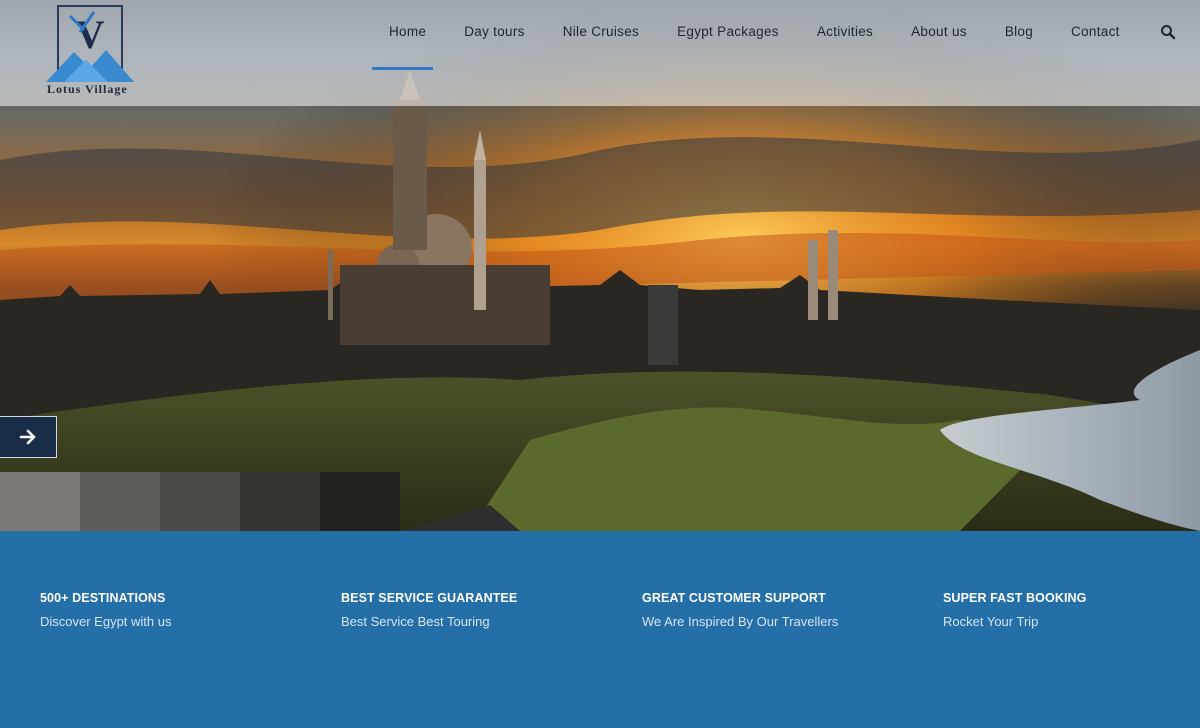 The height and width of the screenshot is (728, 1200). I want to click on arrow-right-icon, so click(27, 437).